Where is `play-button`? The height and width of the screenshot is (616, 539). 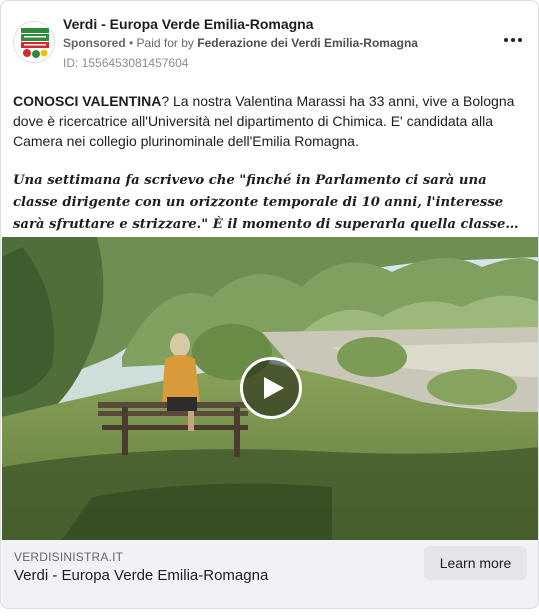
play-button is located at coordinates (271, 388).